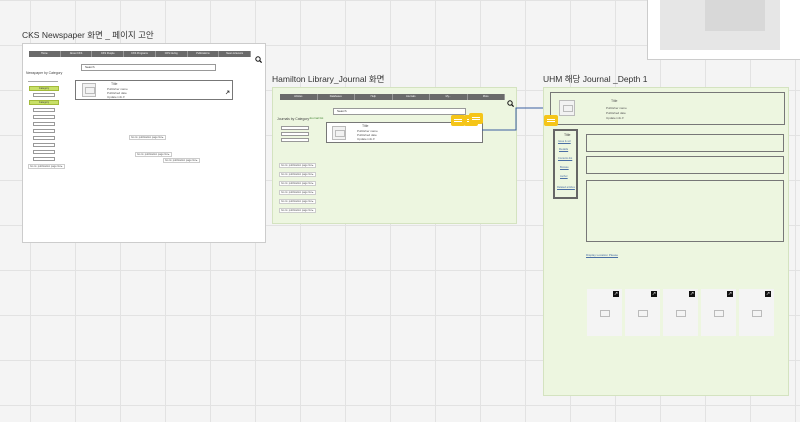 The image size is (800, 422). What do you see at coordinates (615, 118) in the screenshot?
I see `uhm-header-more: Update info ▾` at bounding box center [615, 118].